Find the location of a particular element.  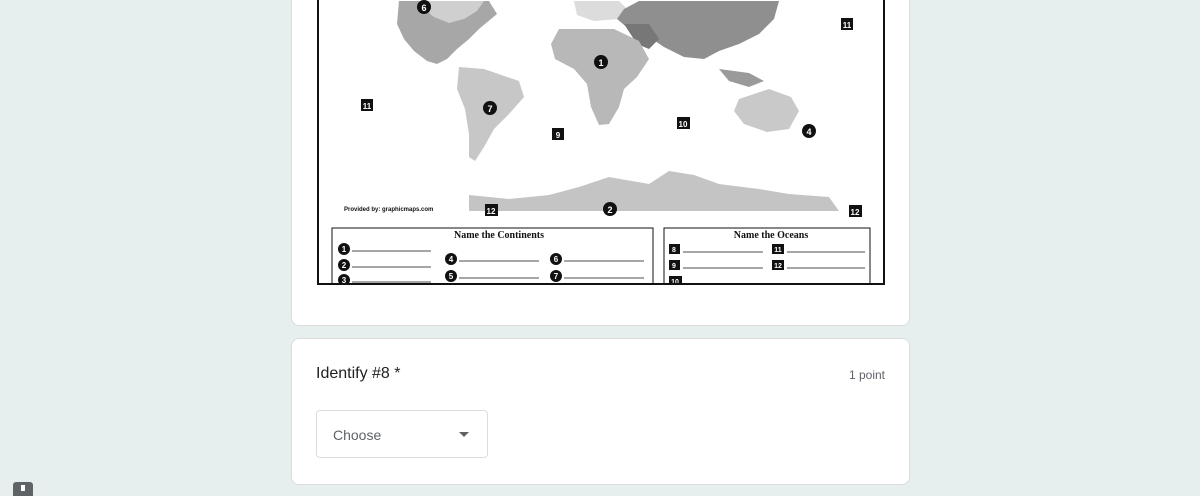

map-marker-2: 2 is located at coordinates (610, 209).